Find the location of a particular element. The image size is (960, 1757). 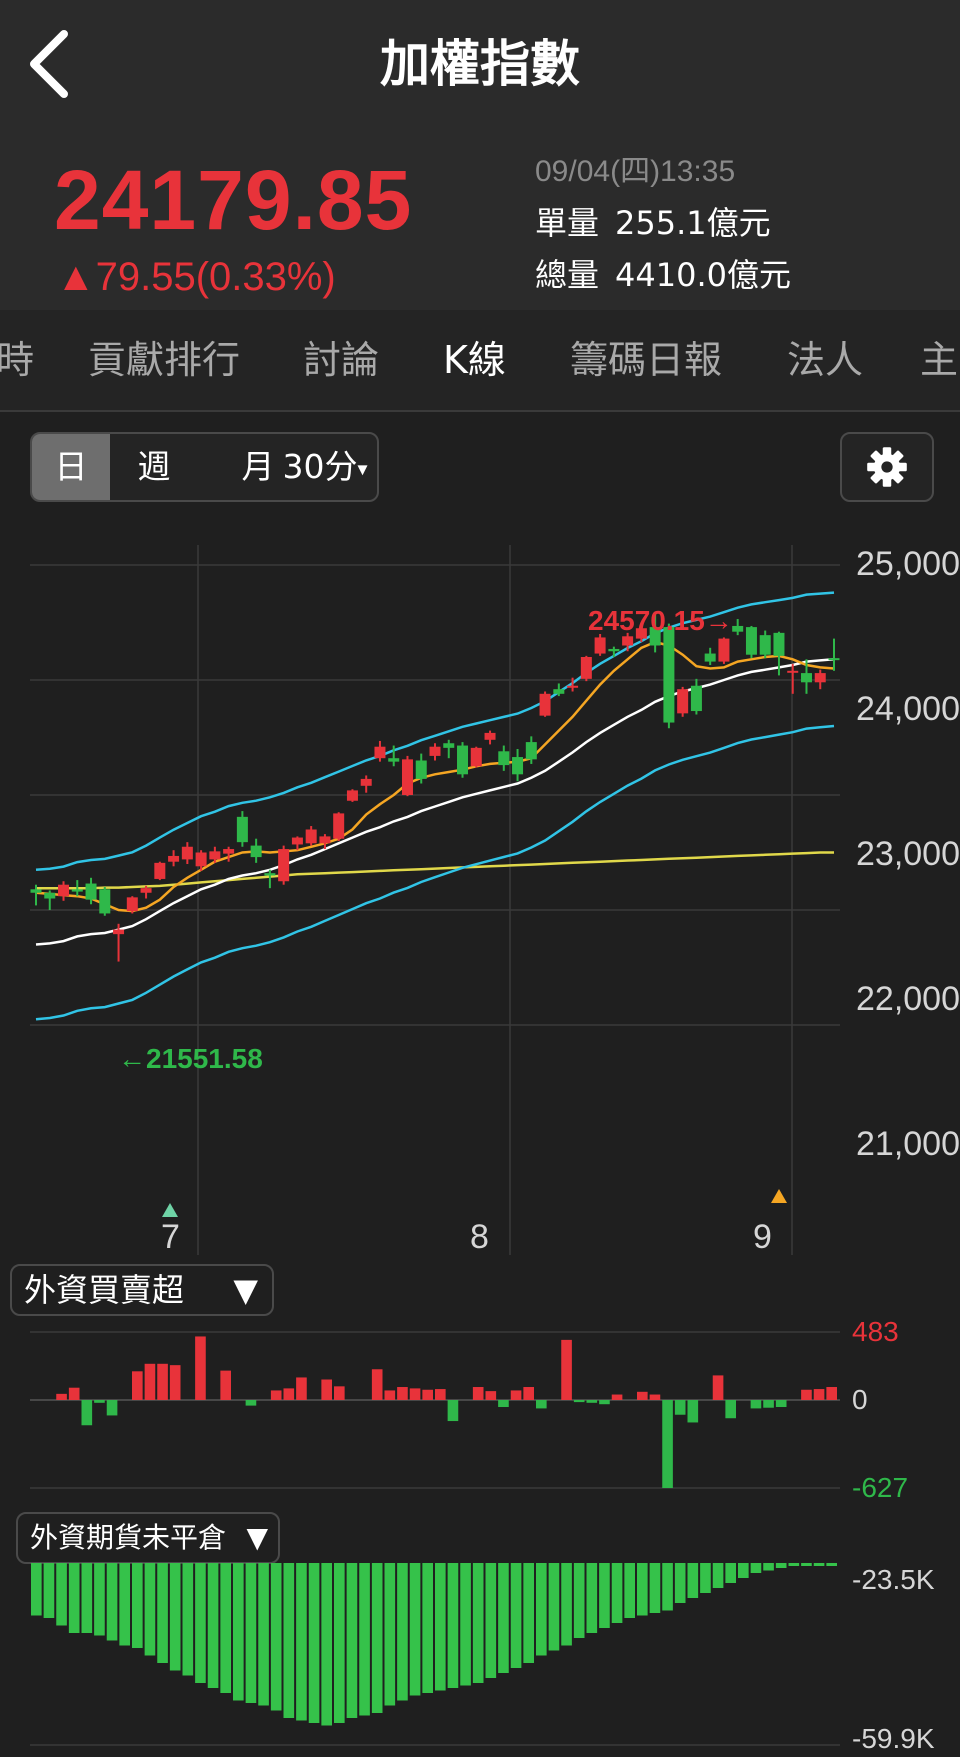

period-week-button: 週 is located at coordinates (154, 467).